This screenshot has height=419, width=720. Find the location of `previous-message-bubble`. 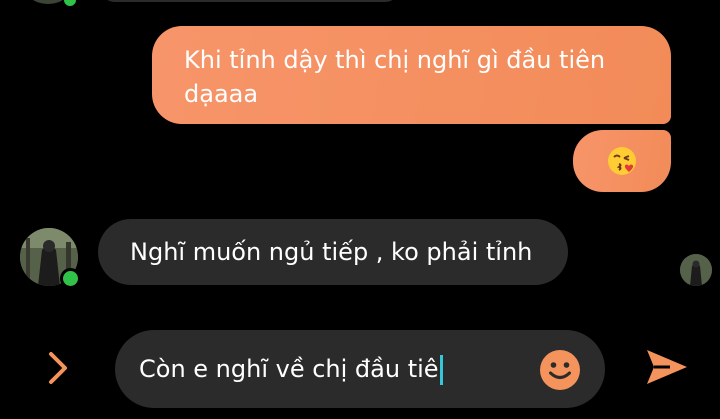

previous-message-bubble is located at coordinates (250, 1).